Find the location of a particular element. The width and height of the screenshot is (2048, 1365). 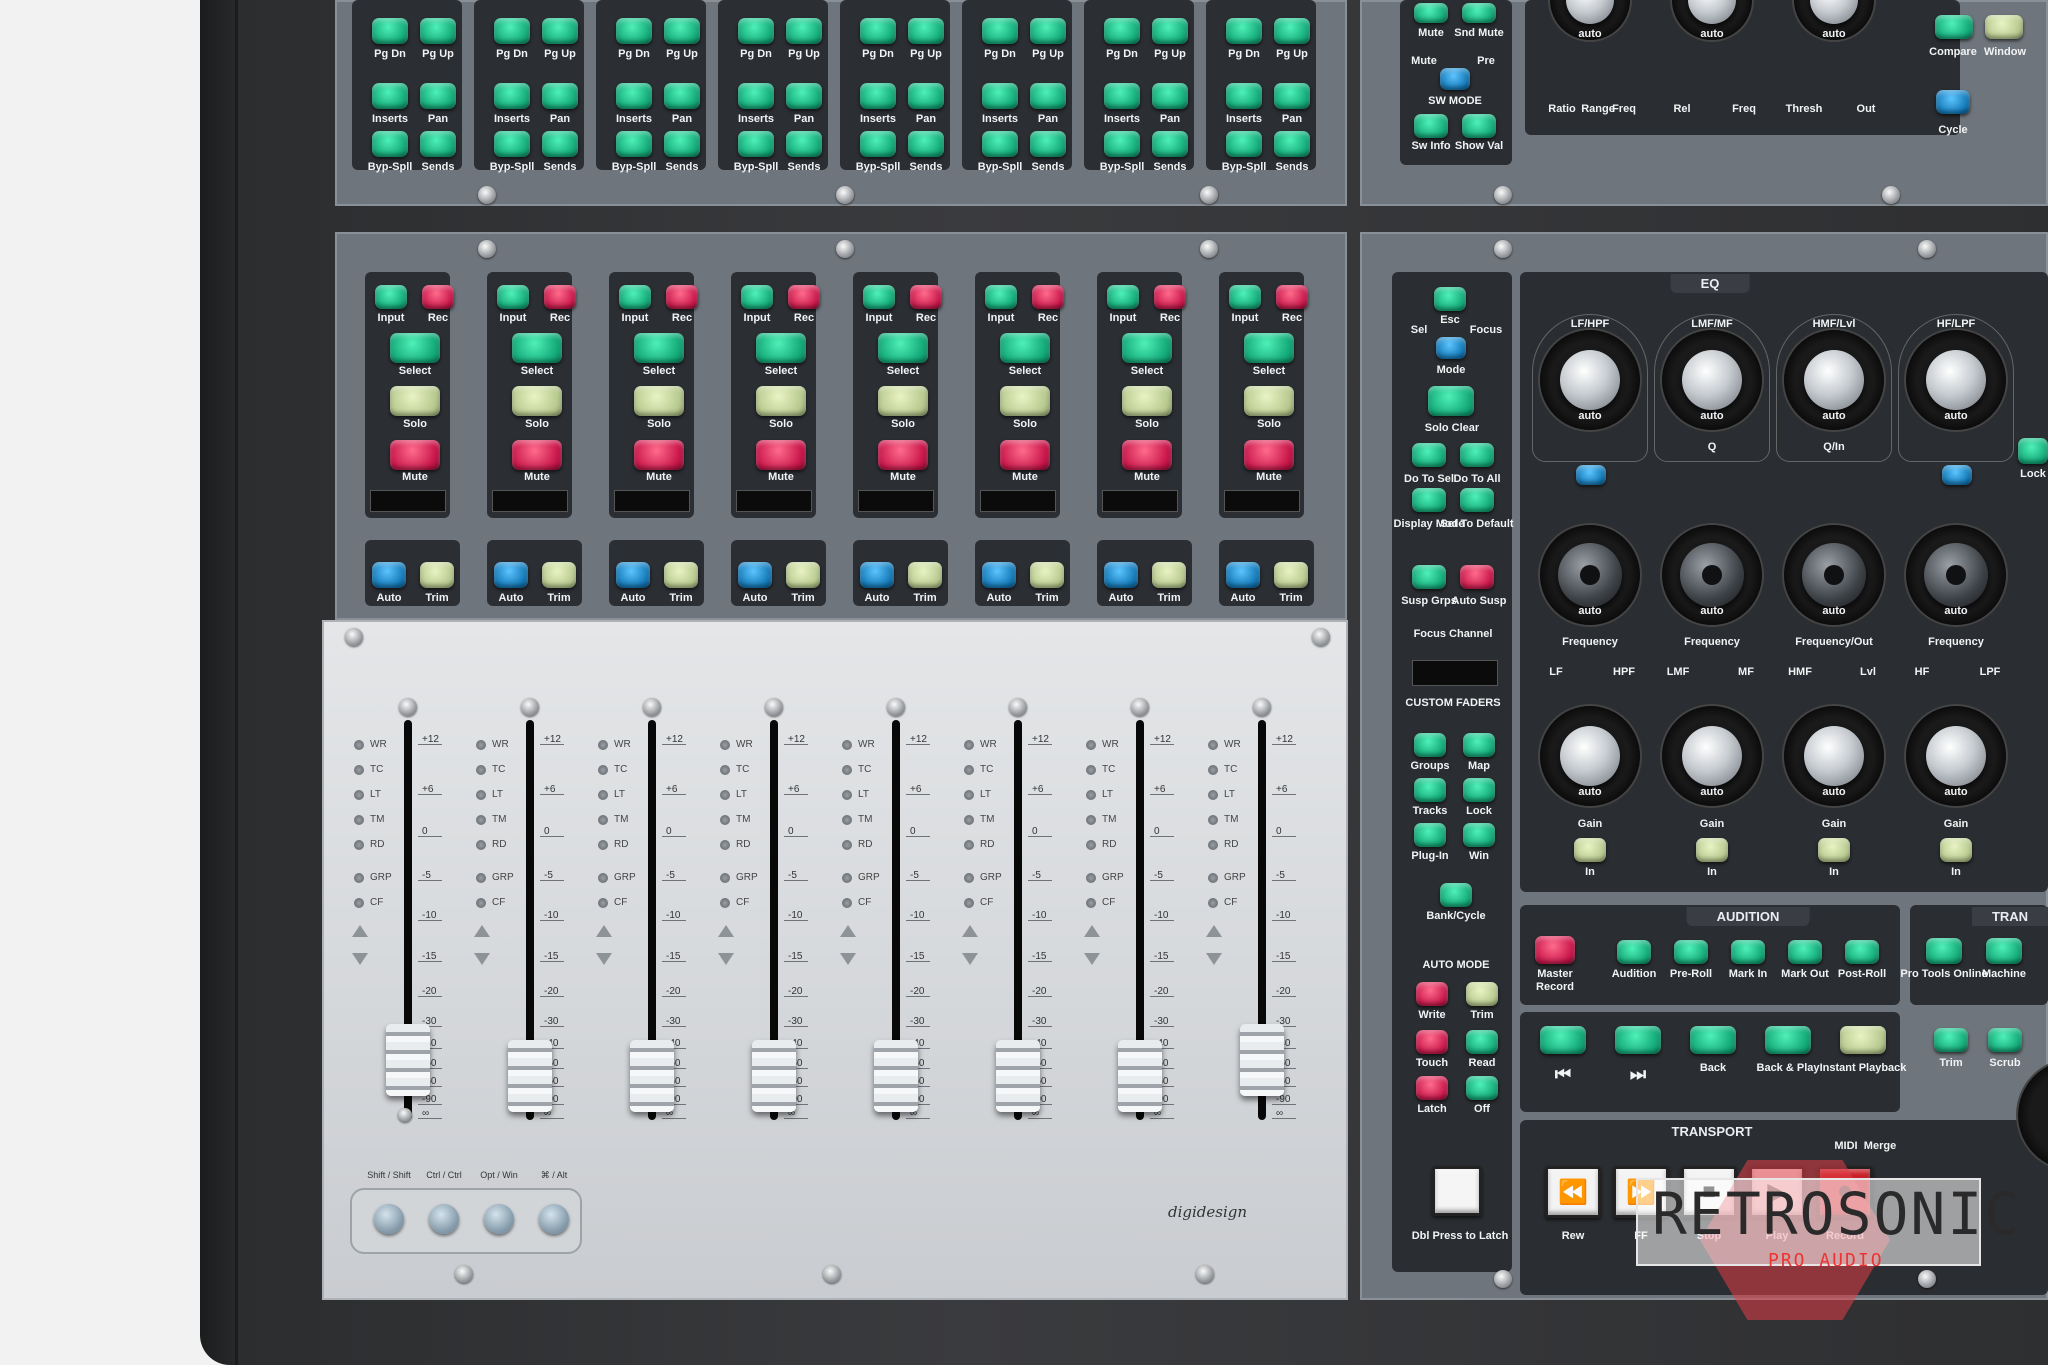

solo-clear-button is located at coordinates (1451, 401).